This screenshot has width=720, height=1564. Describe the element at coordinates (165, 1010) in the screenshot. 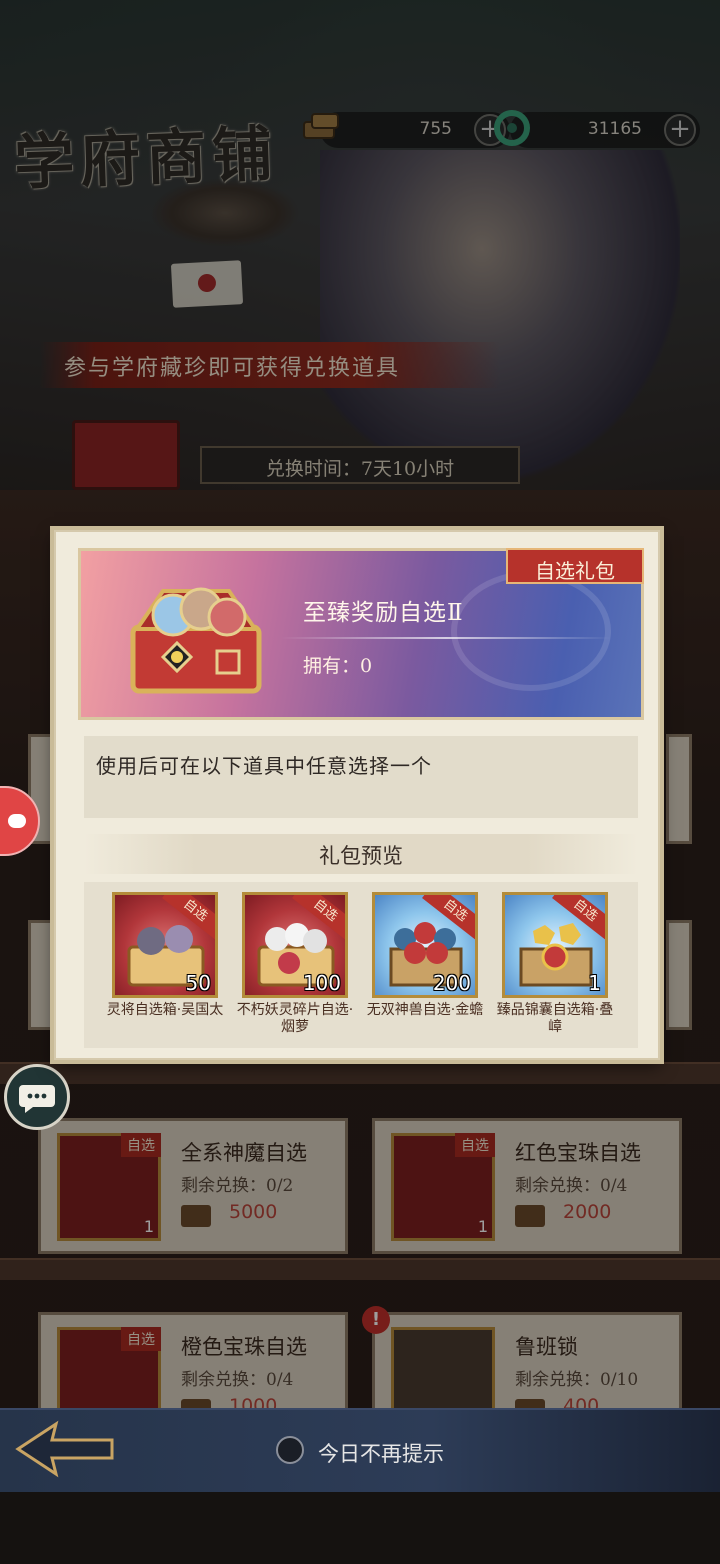

I see `preview-item-label: 灵将自选箱·吴国太` at that location.